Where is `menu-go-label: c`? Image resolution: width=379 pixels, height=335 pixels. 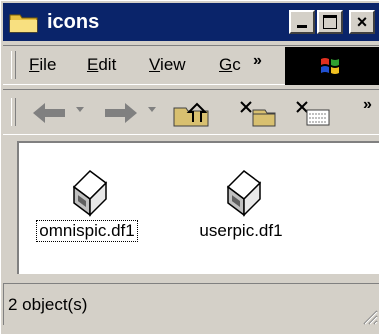
menu-go-label: c is located at coordinates (236, 64).